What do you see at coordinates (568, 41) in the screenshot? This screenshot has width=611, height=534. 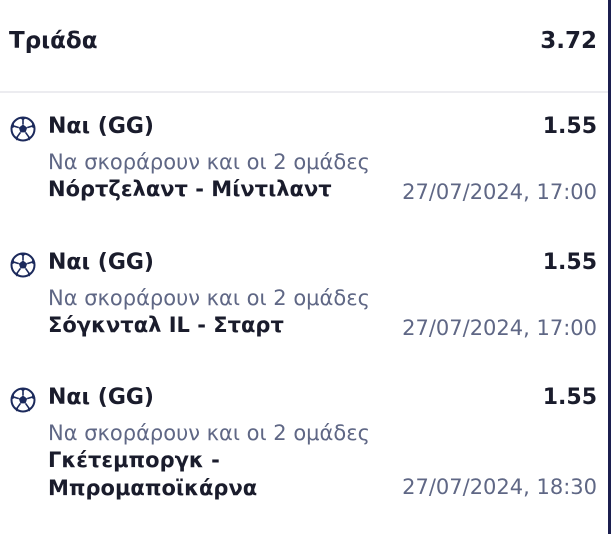 I see `total-odds: 3.72` at bounding box center [568, 41].